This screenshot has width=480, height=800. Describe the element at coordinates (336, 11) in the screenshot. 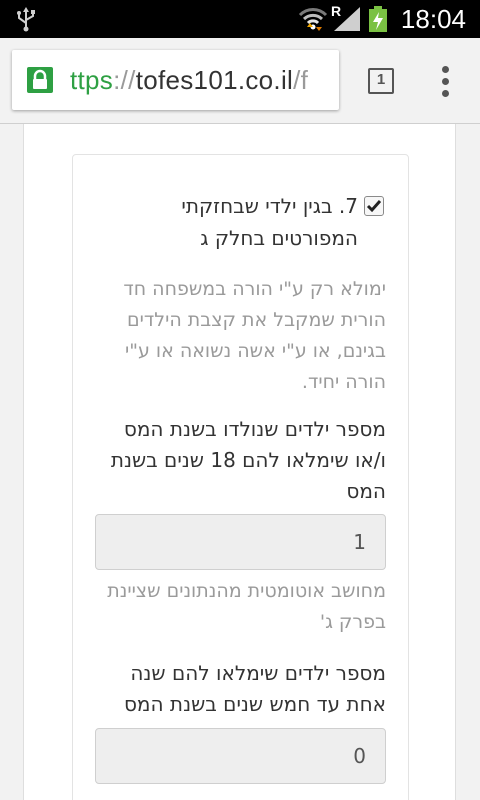

I see `network-letter: R` at that location.